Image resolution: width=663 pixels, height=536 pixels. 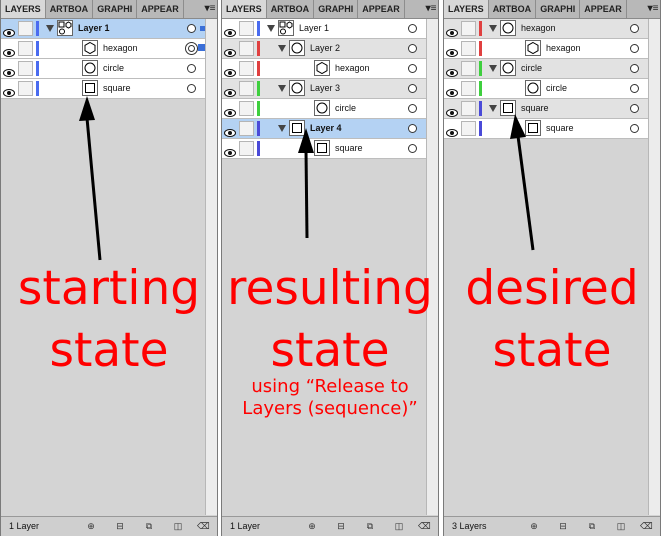 I want to click on selection-square-icon, so click(x=201, y=47).